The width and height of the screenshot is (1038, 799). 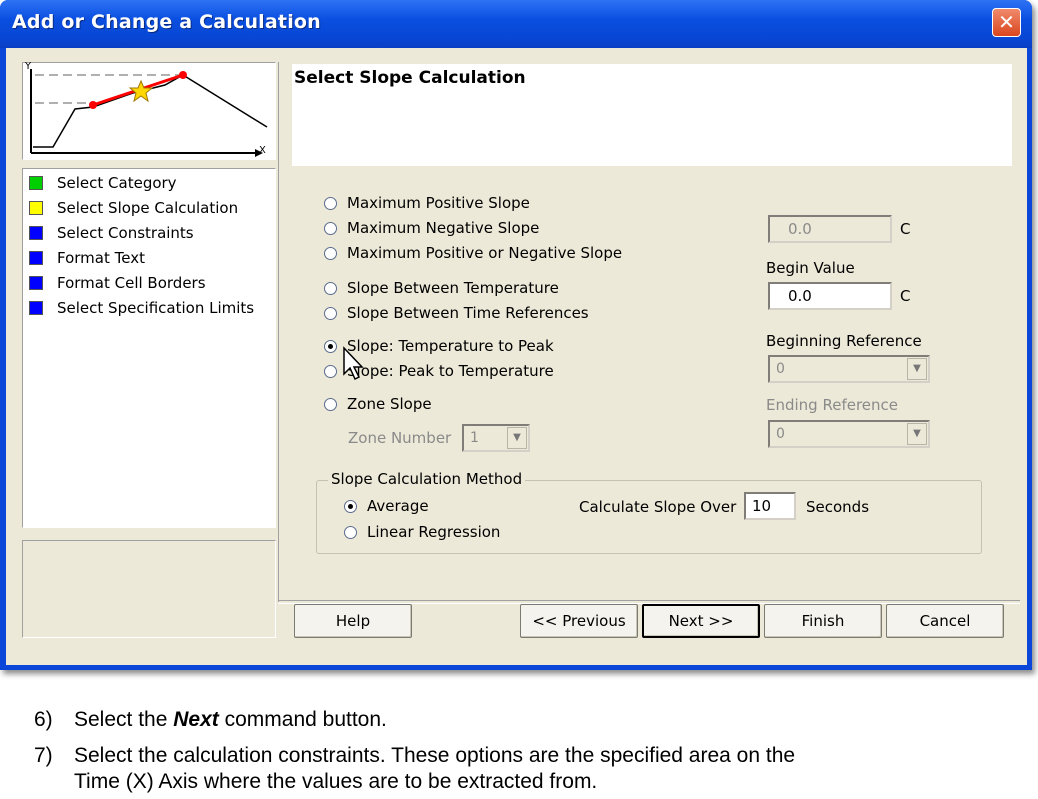 What do you see at coordinates (780, 369) in the screenshot?
I see `beginning-reference-value: 0` at bounding box center [780, 369].